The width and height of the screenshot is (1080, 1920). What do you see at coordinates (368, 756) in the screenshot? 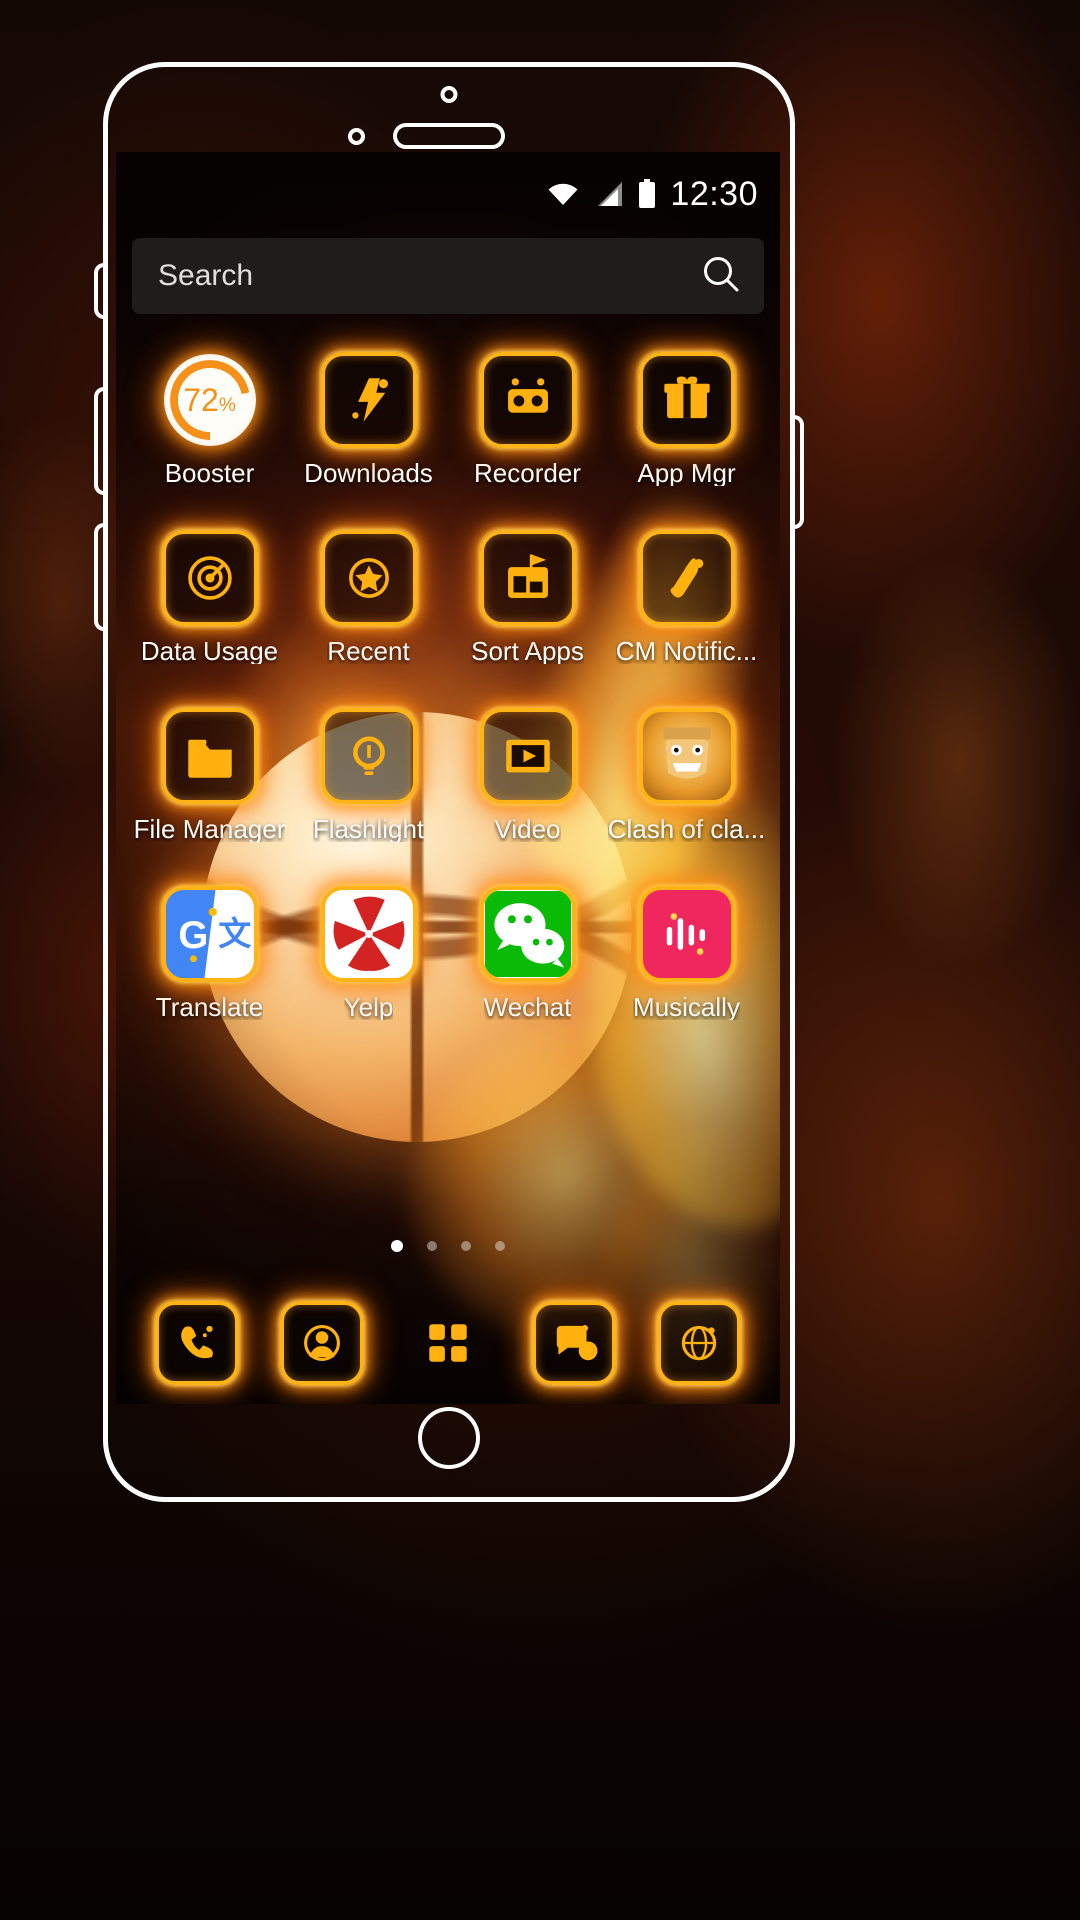
I see `flashlight-icon` at bounding box center [368, 756].